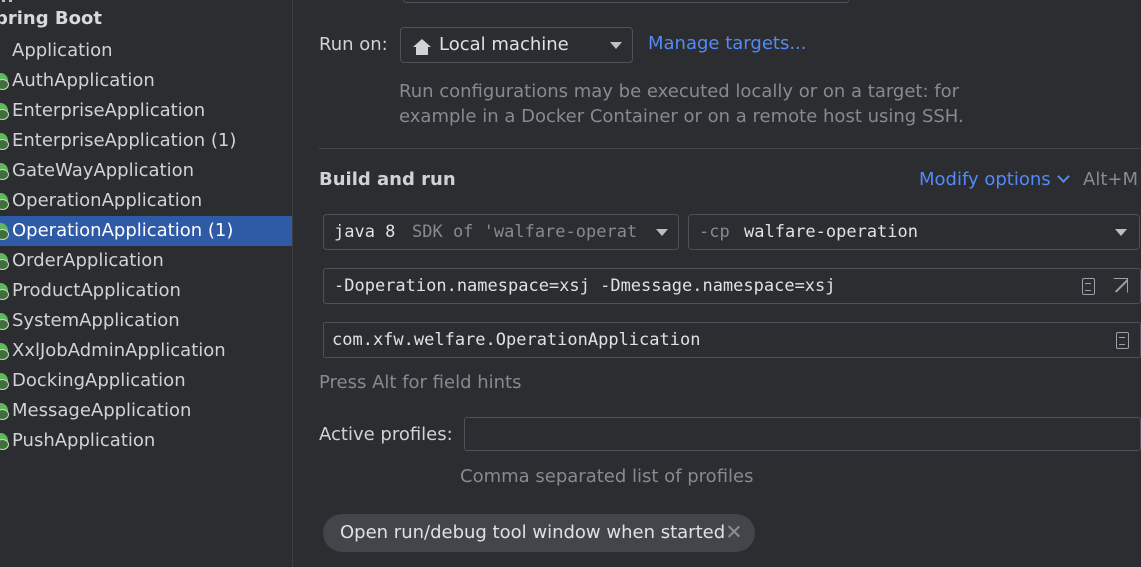  I want to click on tree-item-label: OrderApplication, so click(88, 260).